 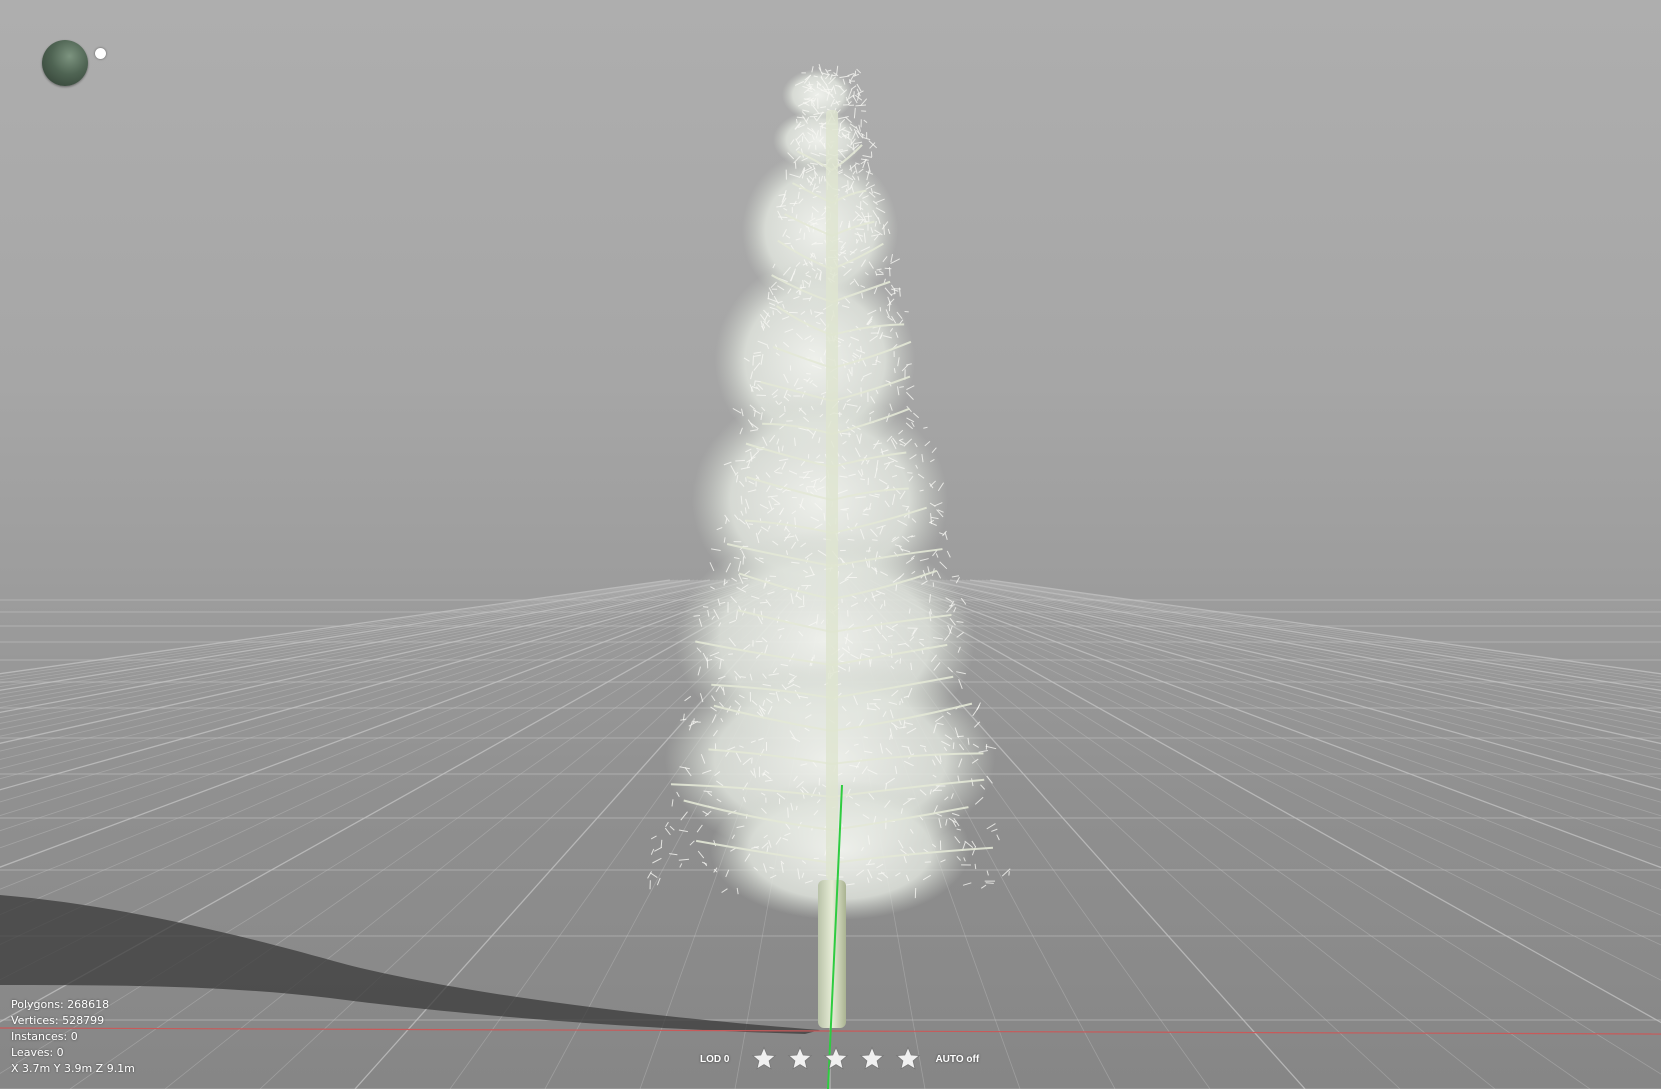 I want to click on vertices-count: Vertices: 528799, so click(x=58, y=1020).